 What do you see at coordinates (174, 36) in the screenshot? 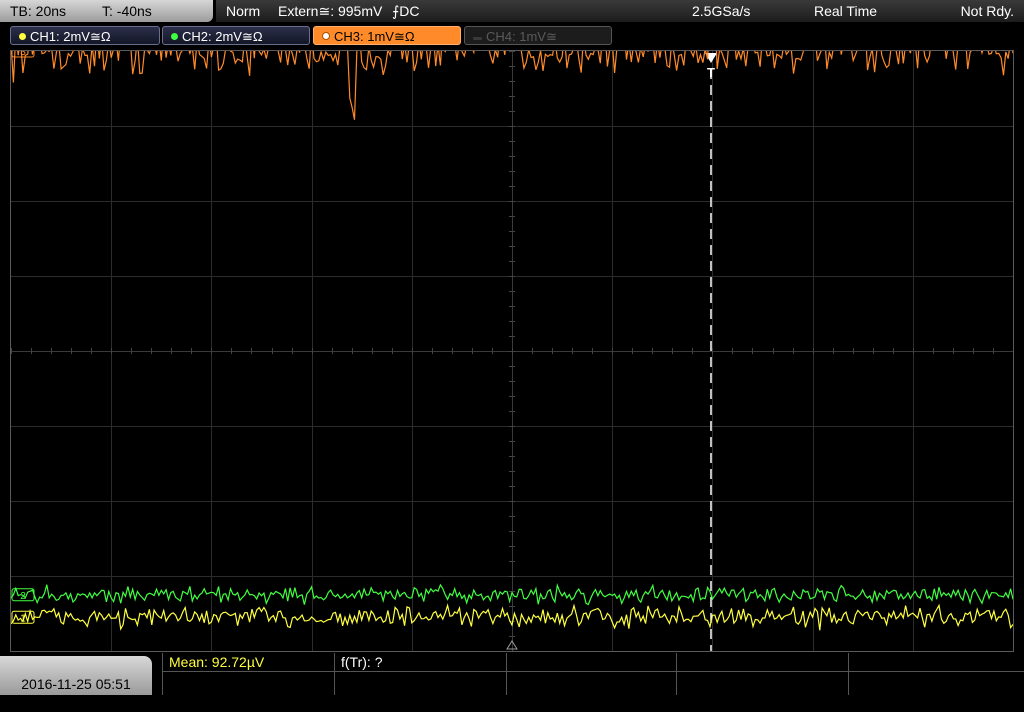
I see `ch2-color-dot` at bounding box center [174, 36].